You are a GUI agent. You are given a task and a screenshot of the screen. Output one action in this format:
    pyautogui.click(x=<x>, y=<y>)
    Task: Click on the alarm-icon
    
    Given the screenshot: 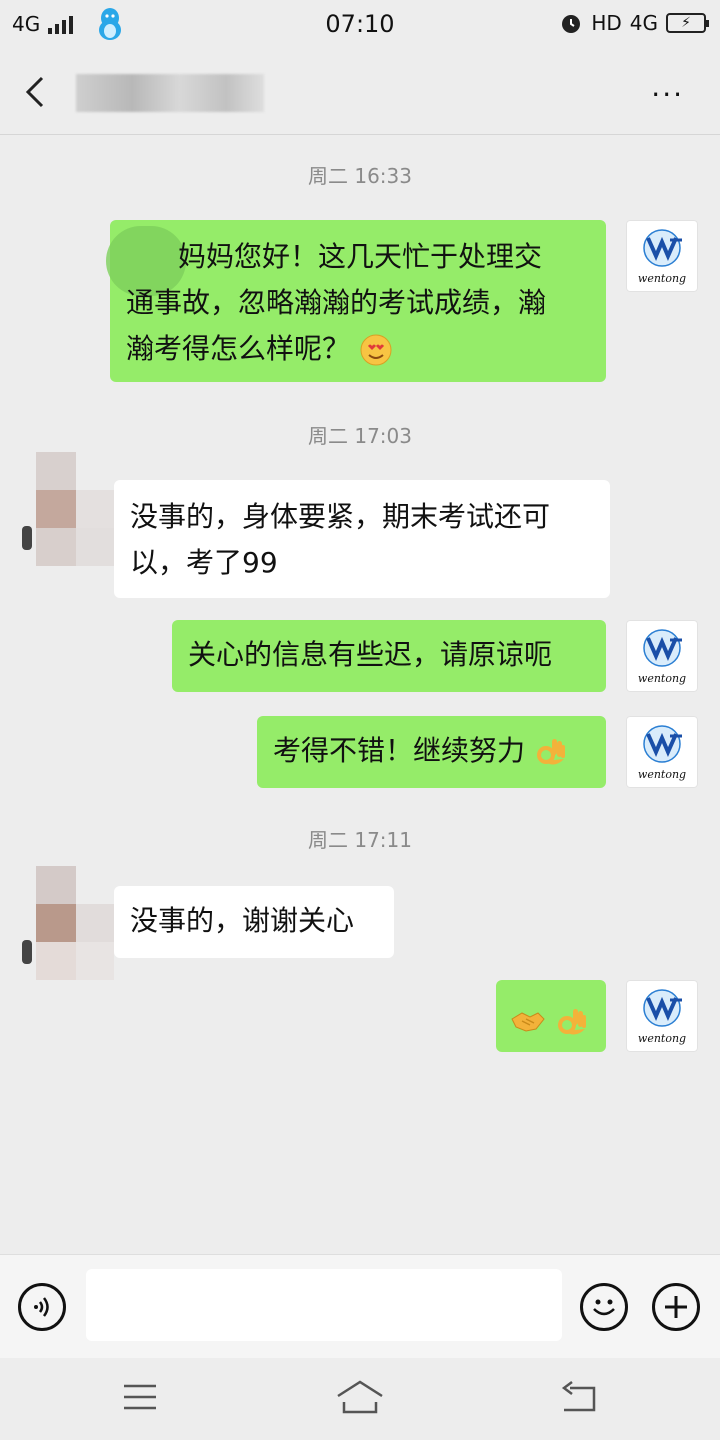 What is the action you would take?
    pyautogui.click(x=571, y=24)
    